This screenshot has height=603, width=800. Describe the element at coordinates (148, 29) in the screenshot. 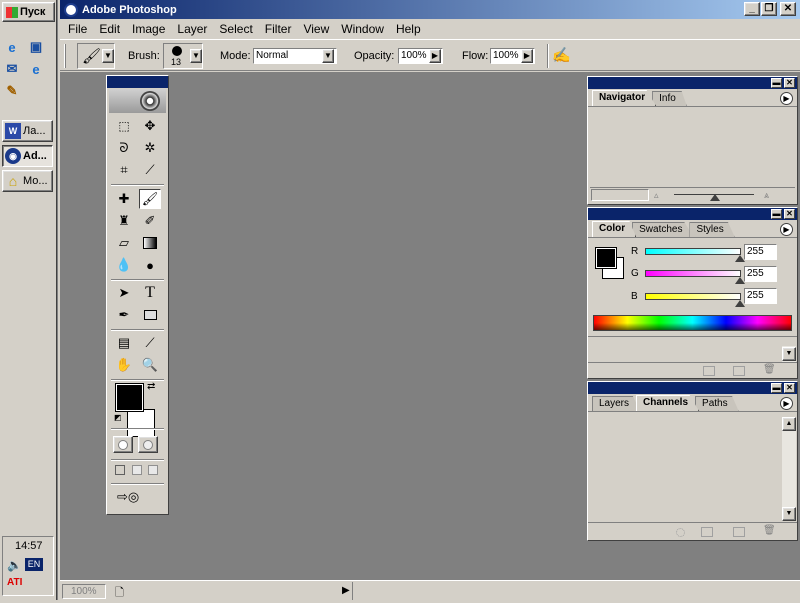

I see `menu-image: Image` at that location.